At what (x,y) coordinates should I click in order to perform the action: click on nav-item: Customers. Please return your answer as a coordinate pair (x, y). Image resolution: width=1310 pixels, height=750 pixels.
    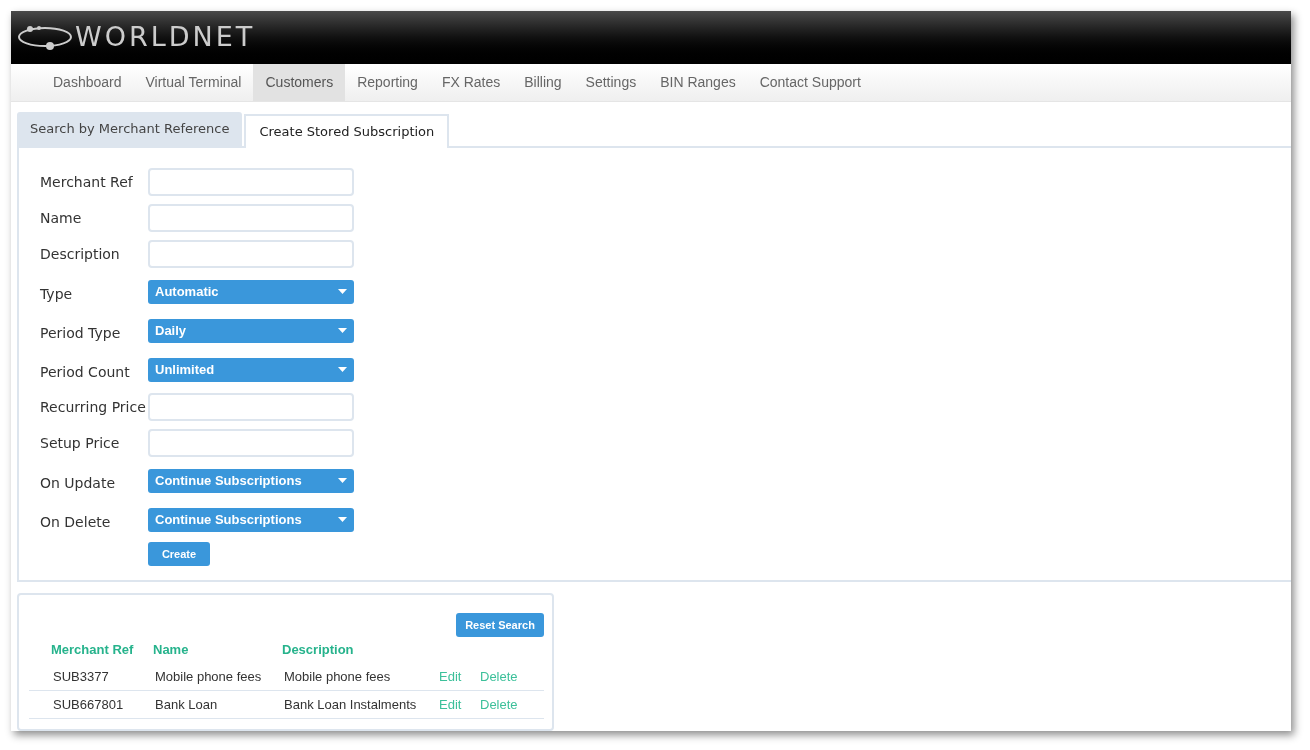
    Looking at the image, I should click on (299, 82).